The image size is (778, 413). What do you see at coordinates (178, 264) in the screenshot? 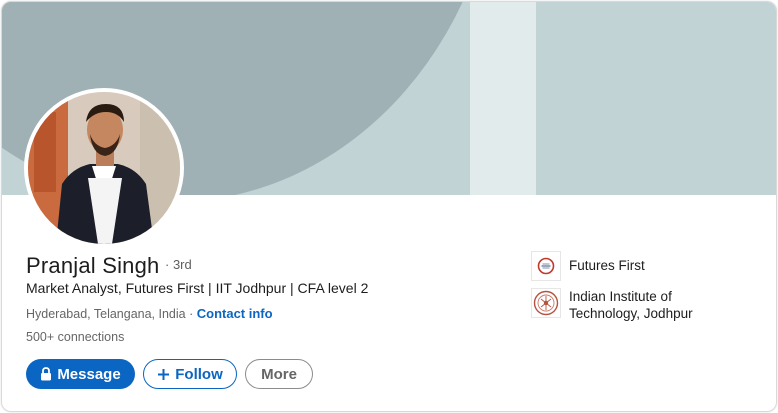
I see `connection-degree: · 3rd` at bounding box center [178, 264].